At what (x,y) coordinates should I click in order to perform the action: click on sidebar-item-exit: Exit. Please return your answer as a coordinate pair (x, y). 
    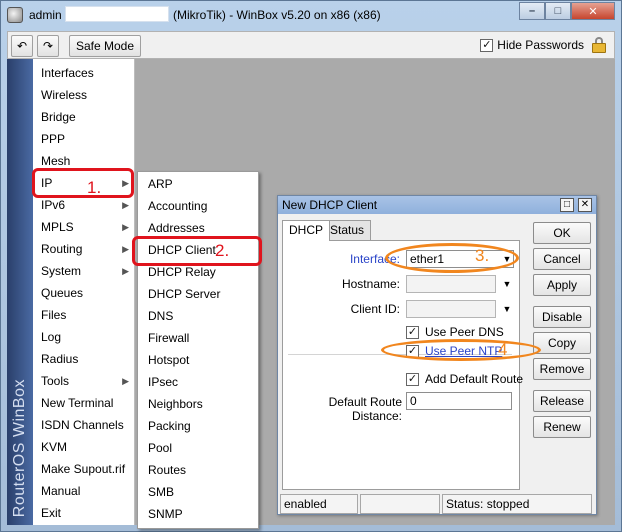
    Looking at the image, I should click on (84, 513).